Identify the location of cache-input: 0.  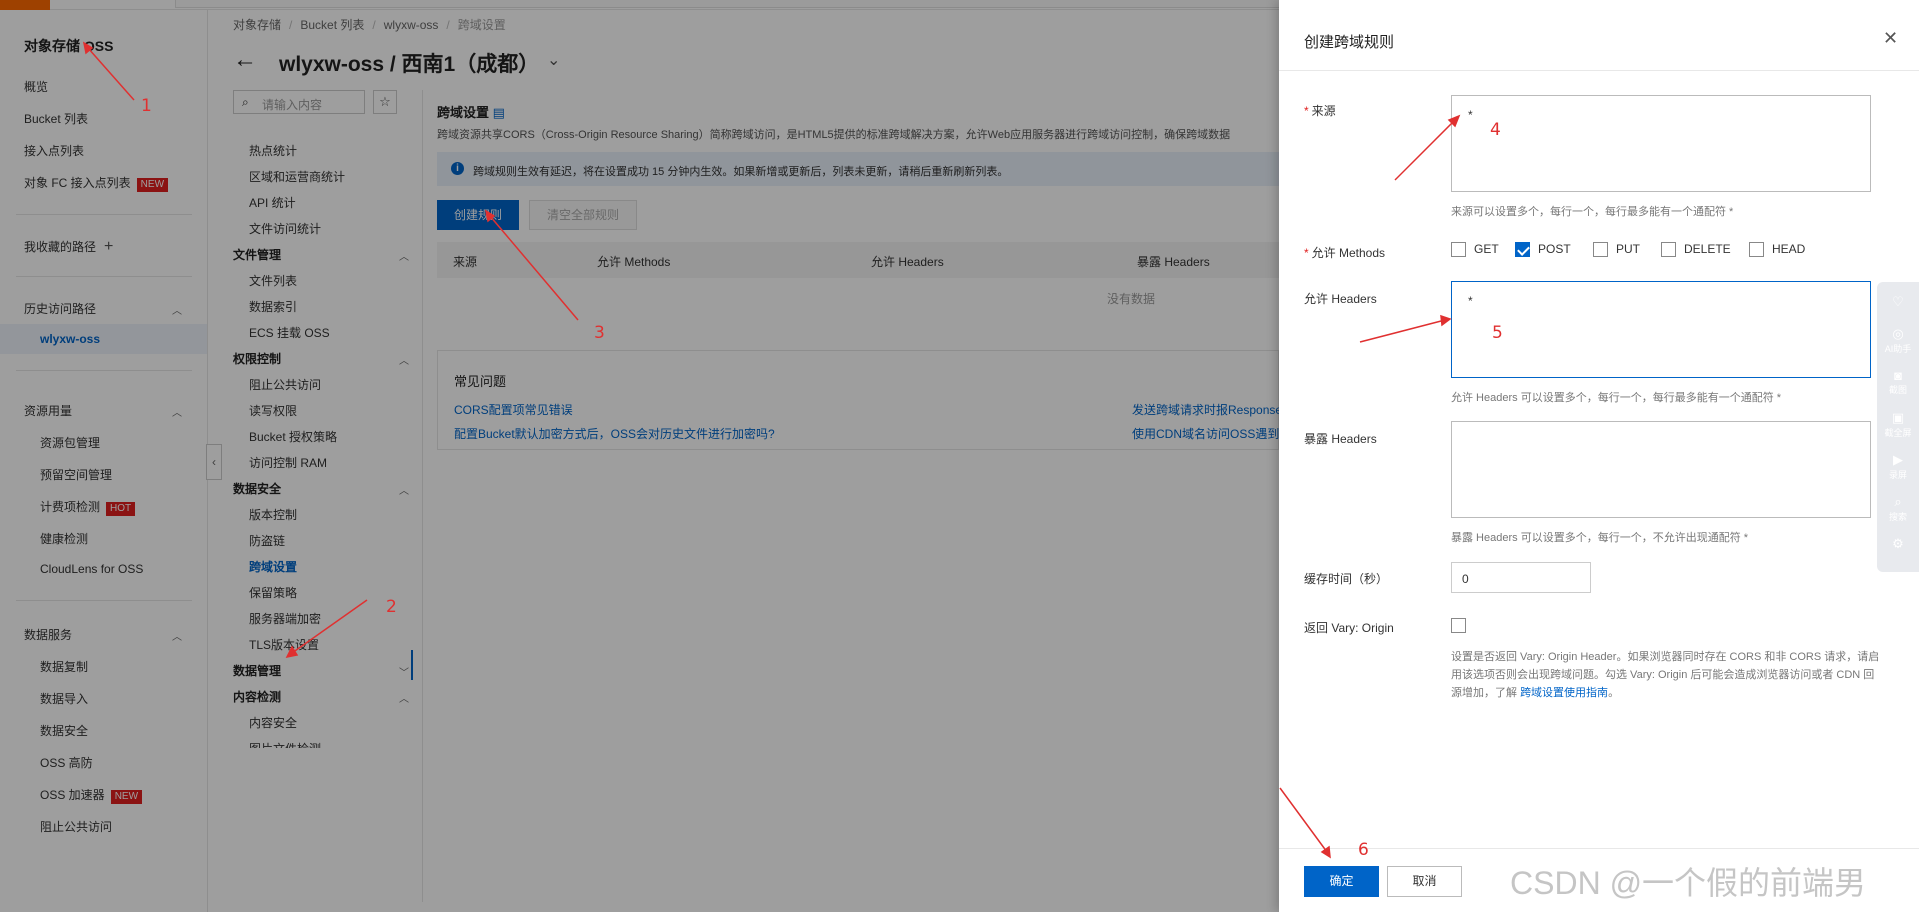
(1521, 577).